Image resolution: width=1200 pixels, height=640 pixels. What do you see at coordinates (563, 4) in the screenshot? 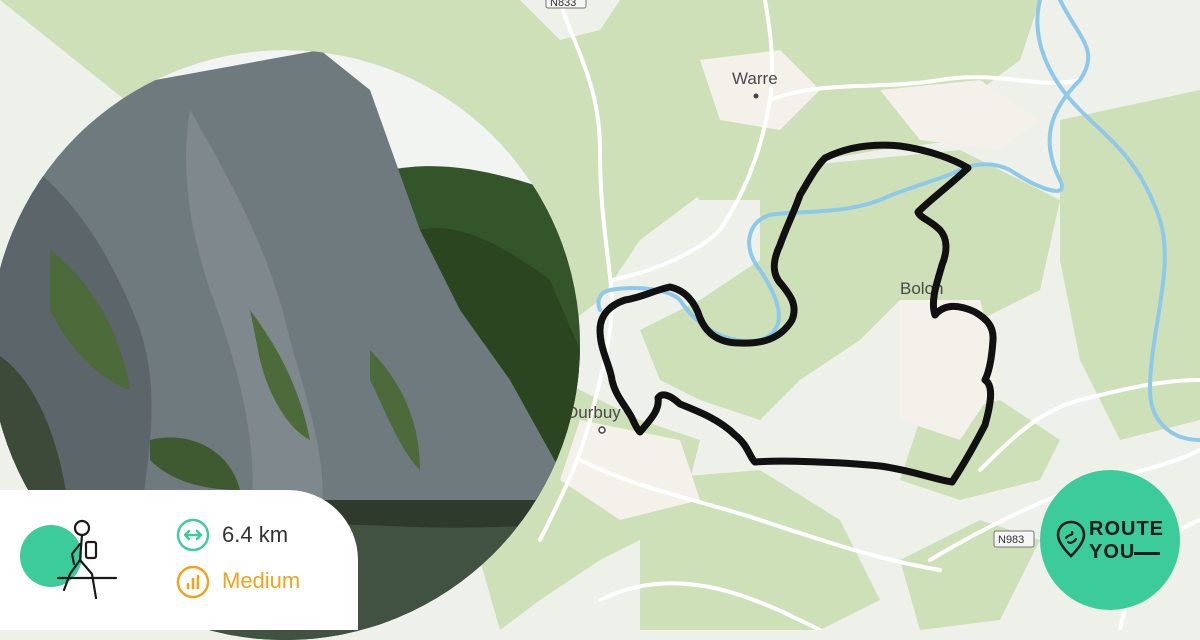
I see `svg-text: N833` at bounding box center [563, 4].